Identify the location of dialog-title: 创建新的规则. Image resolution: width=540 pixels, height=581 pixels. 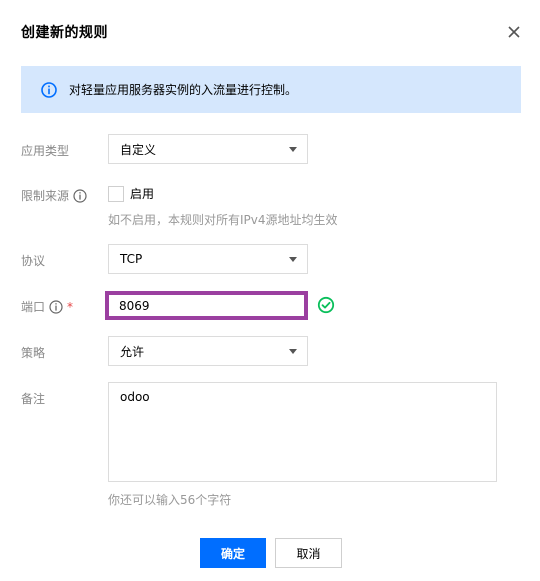
(64, 33).